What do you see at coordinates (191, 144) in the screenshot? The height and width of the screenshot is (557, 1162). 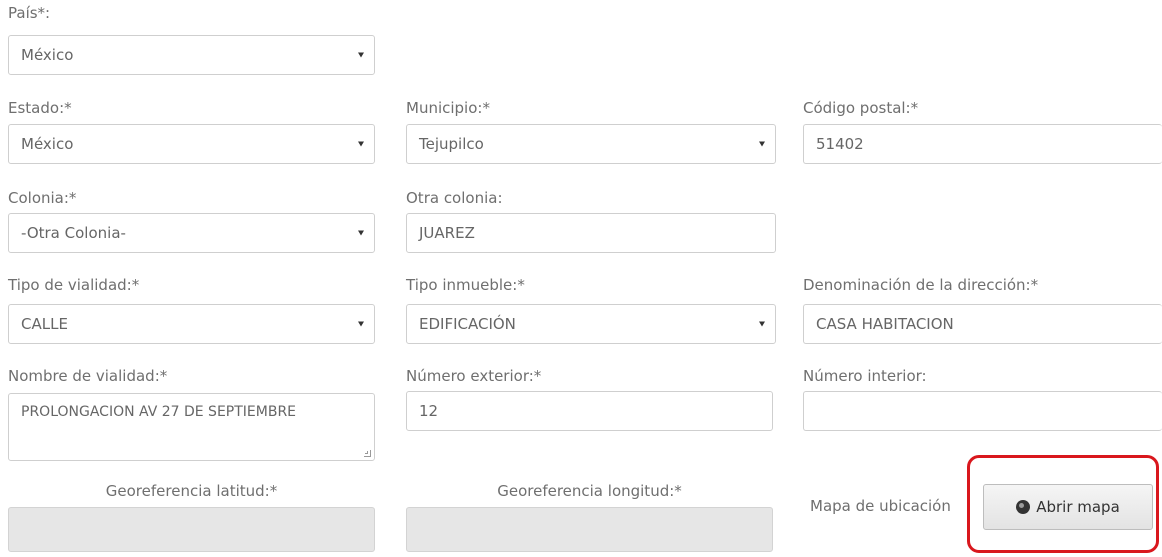 I see `estado-select: México` at bounding box center [191, 144].